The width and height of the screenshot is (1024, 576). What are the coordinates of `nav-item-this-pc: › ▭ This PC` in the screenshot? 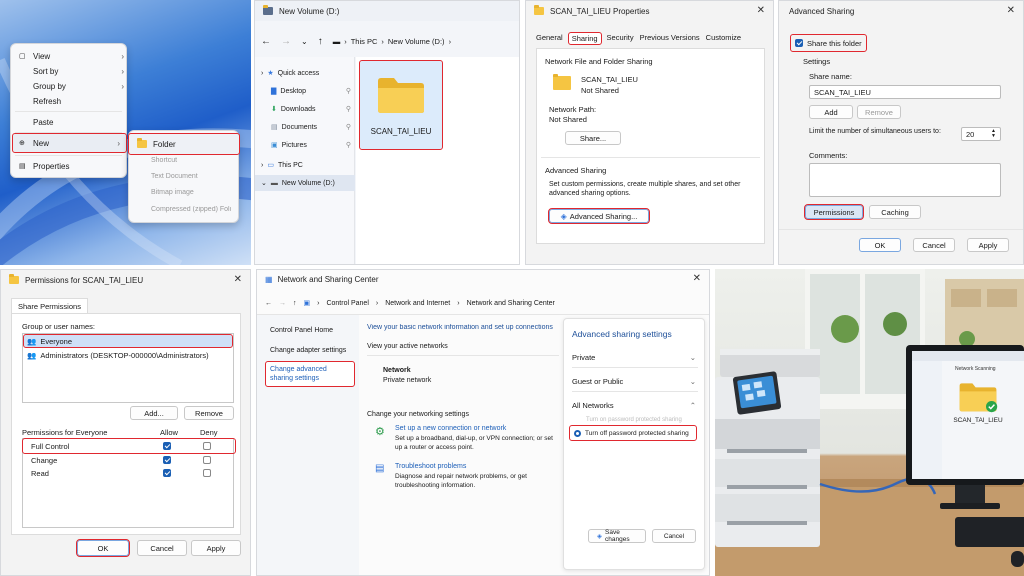 It's located at (282, 165).